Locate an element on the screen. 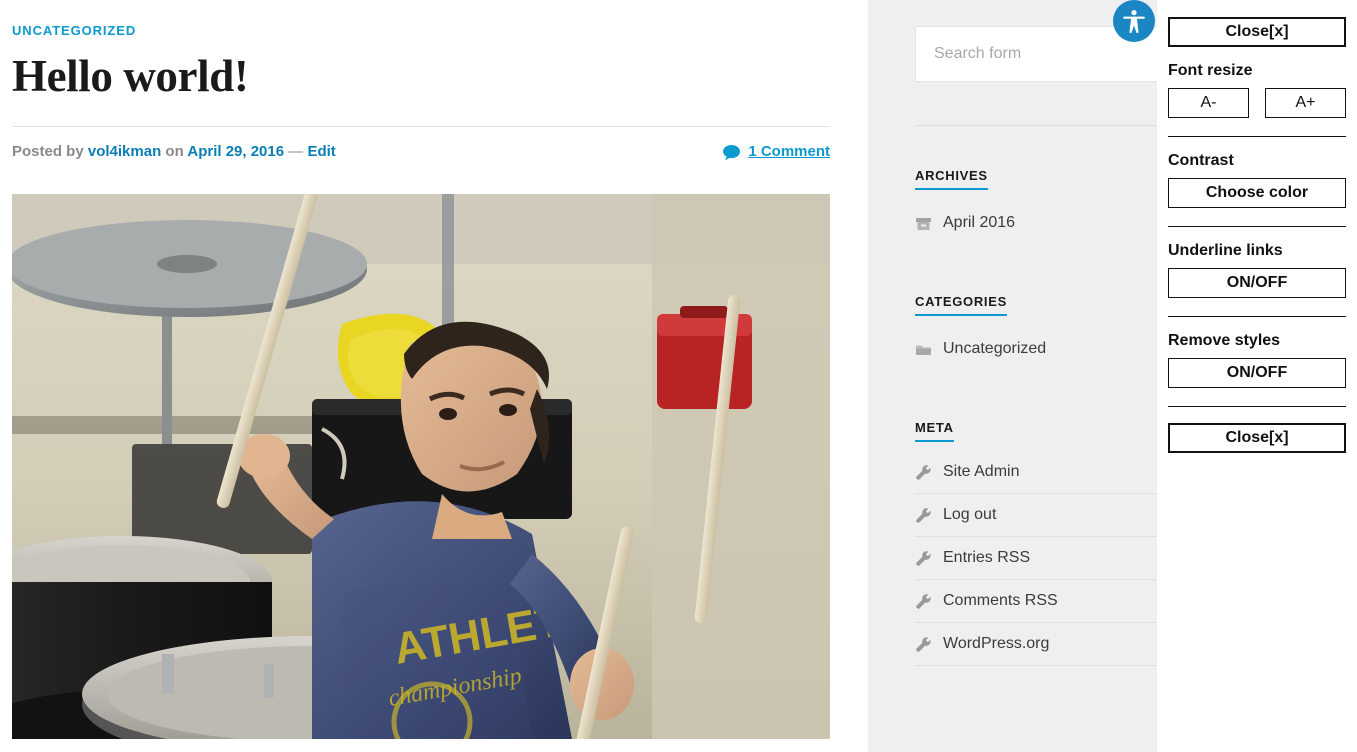  font-resize-row: A- A+ is located at coordinates (1257, 103).